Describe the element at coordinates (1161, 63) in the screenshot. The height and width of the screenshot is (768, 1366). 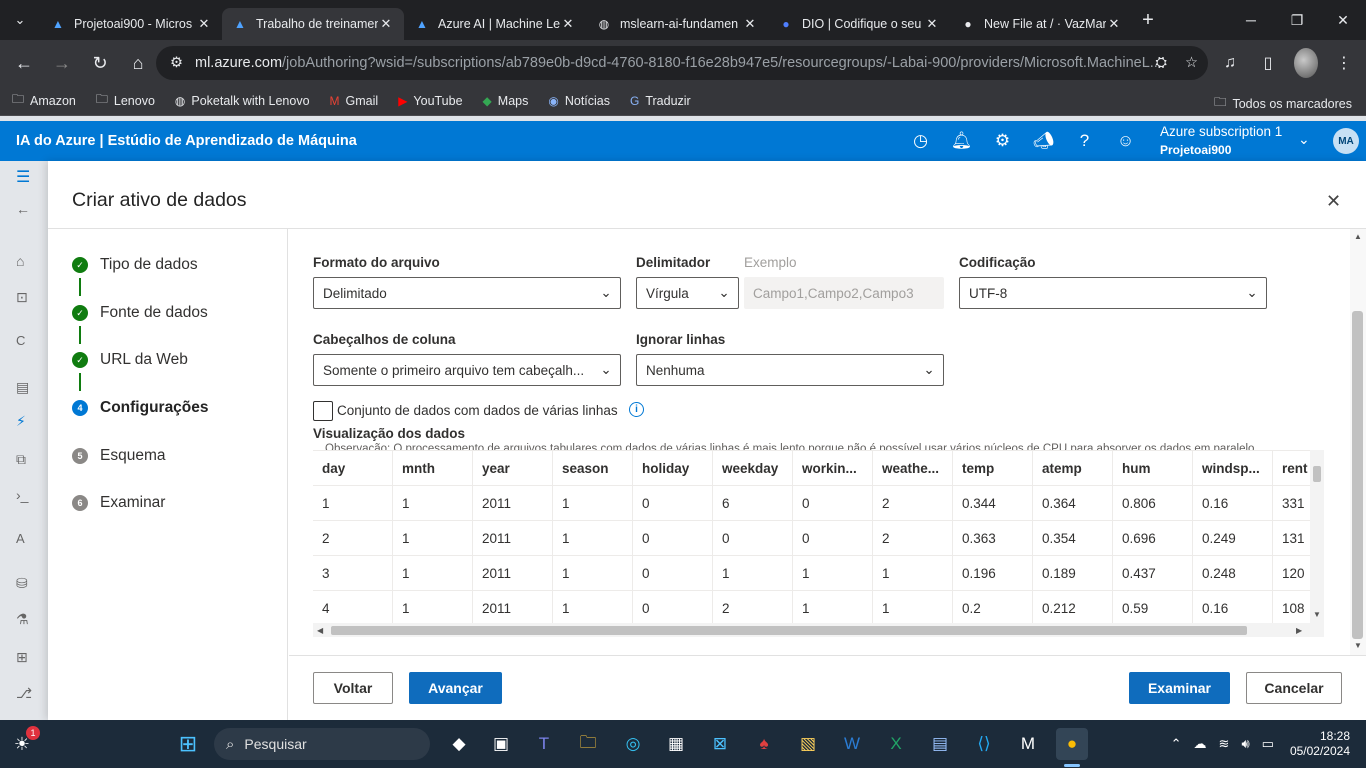
I see `translate-icon: ⛭` at that location.